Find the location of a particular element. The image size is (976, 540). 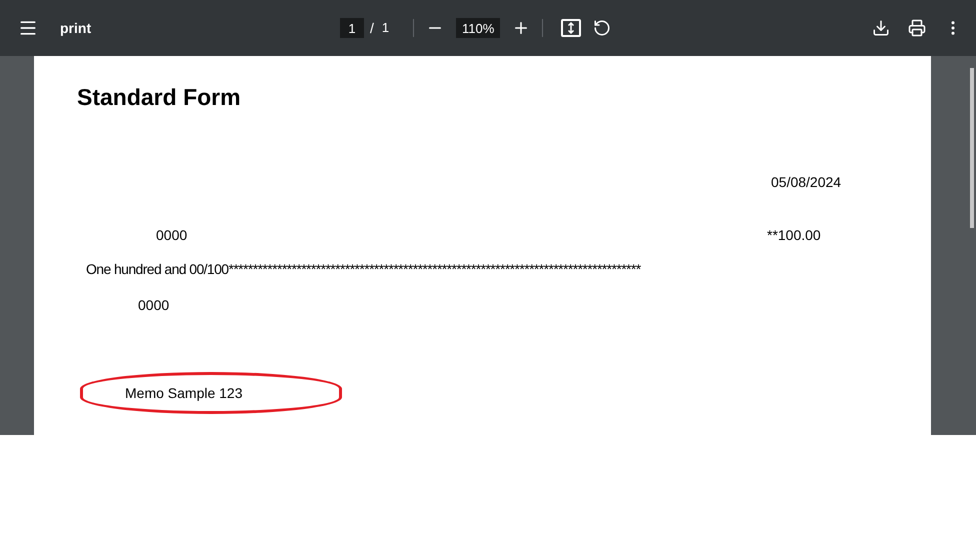

document-title: print is located at coordinates (76, 28).